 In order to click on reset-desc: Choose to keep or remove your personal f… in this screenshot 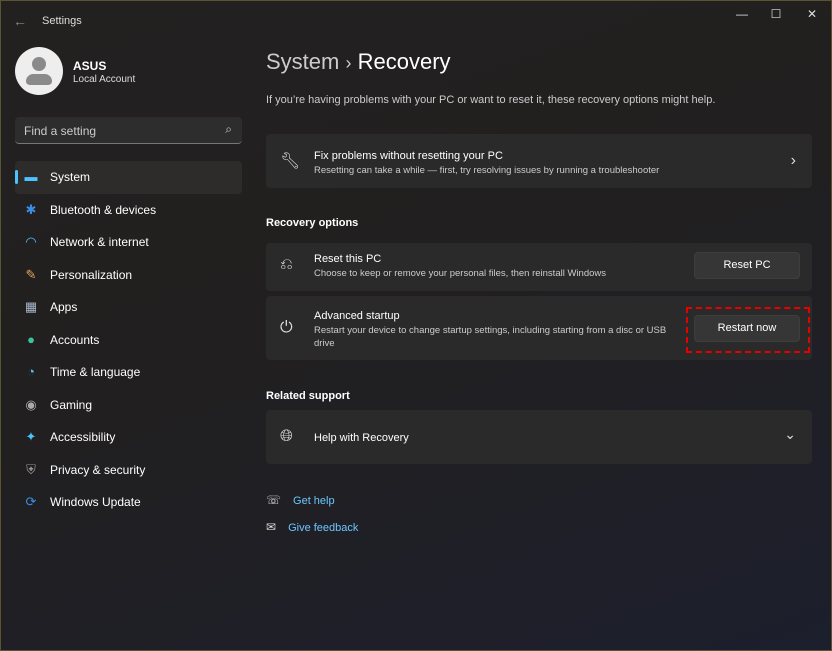, I will do `click(460, 273)`.